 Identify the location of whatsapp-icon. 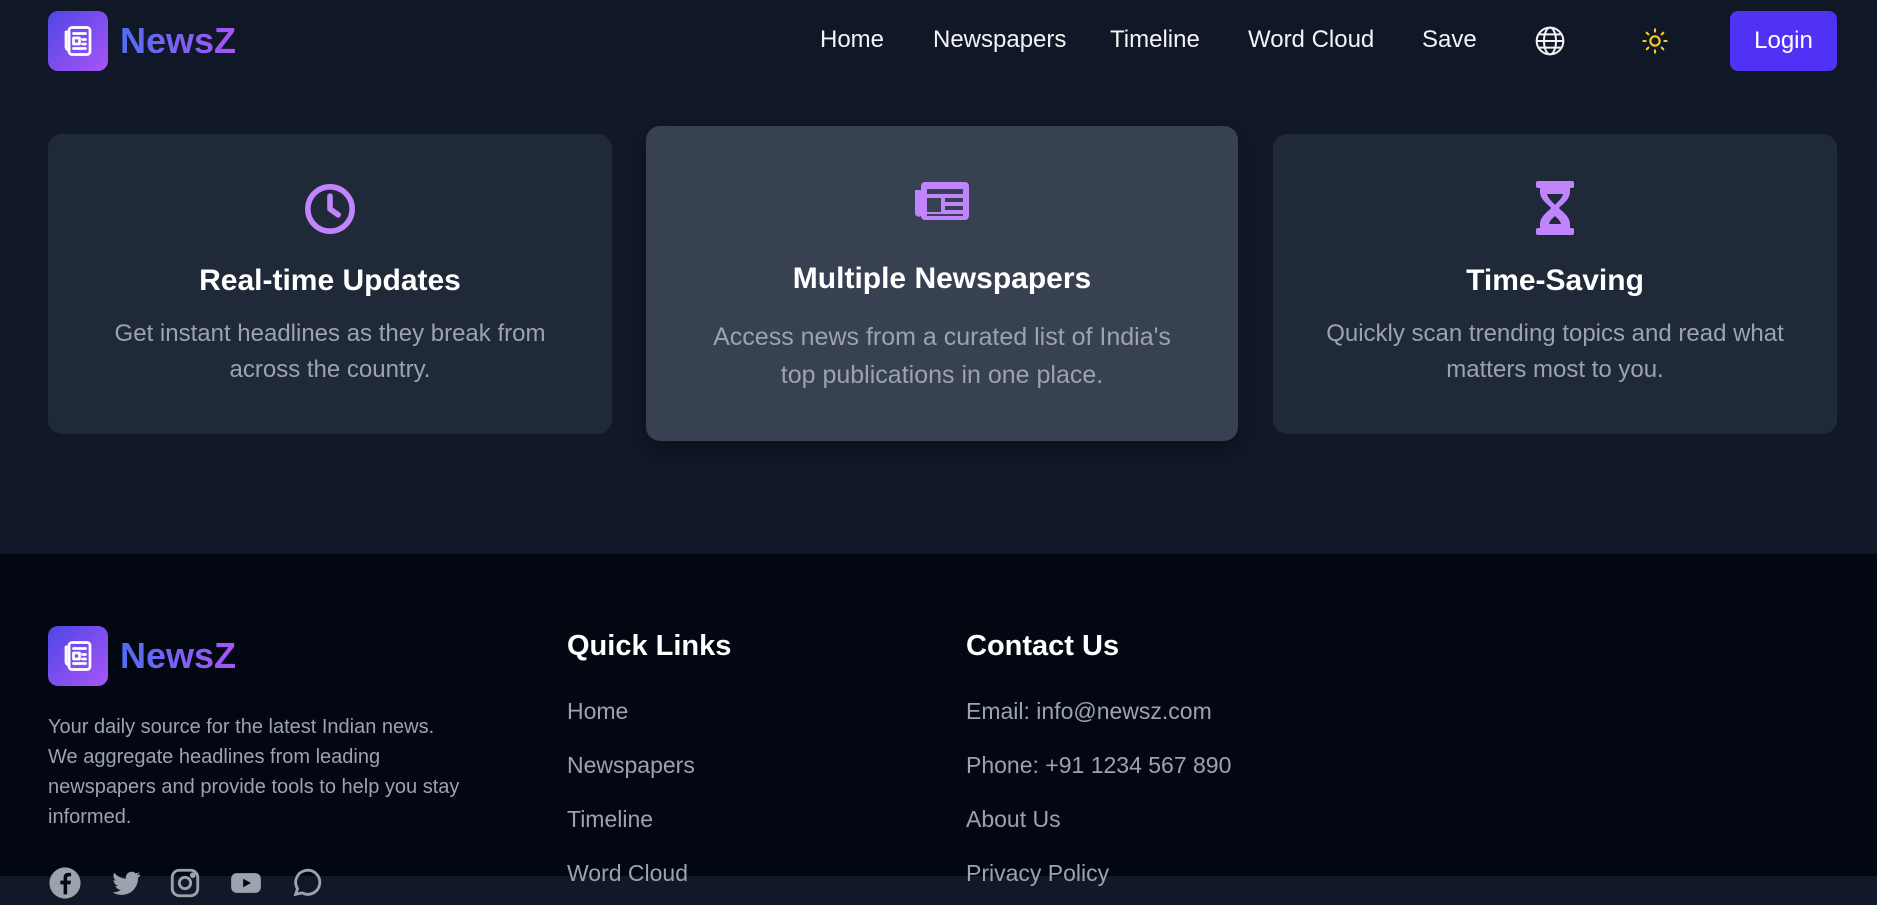
(307, 885).